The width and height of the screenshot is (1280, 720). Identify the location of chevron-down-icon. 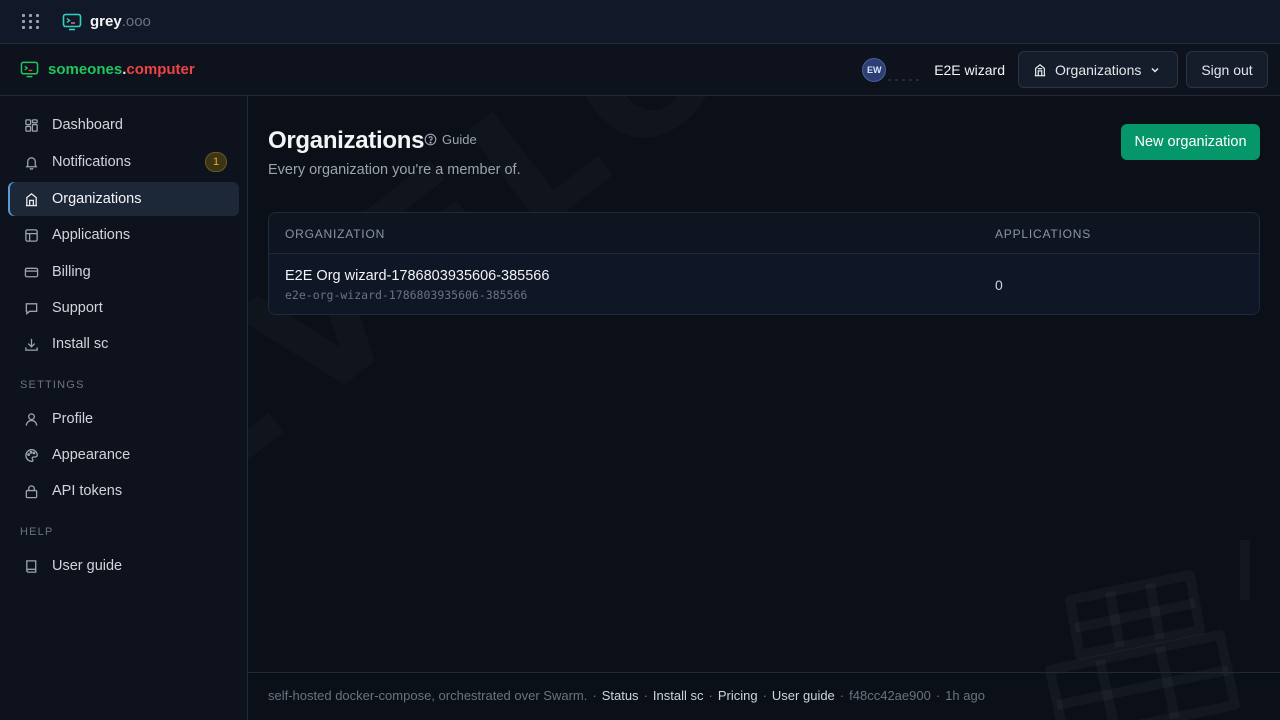
(1155, 70).